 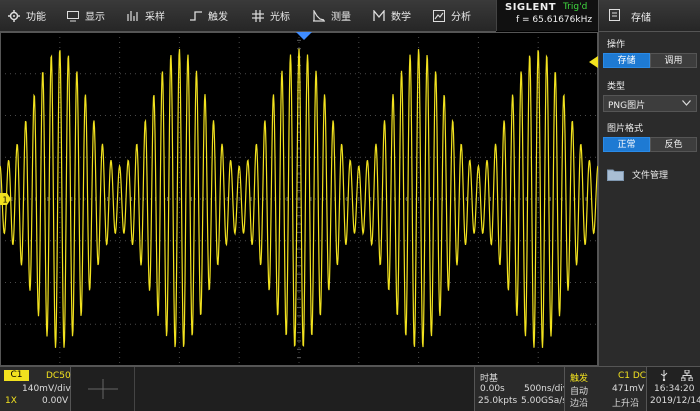 I want to click on timebase-delay: 0.00s, so click(x=492, y=389).